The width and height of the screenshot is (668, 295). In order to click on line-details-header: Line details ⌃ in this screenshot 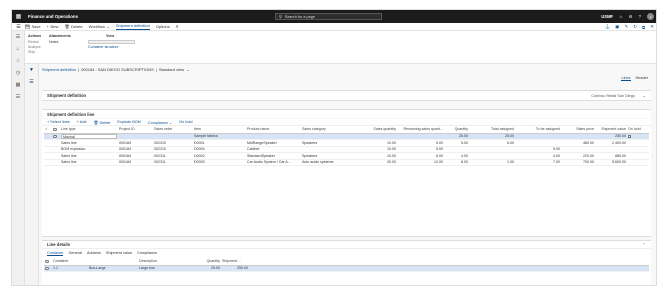, I will do `click(346, 245)`.